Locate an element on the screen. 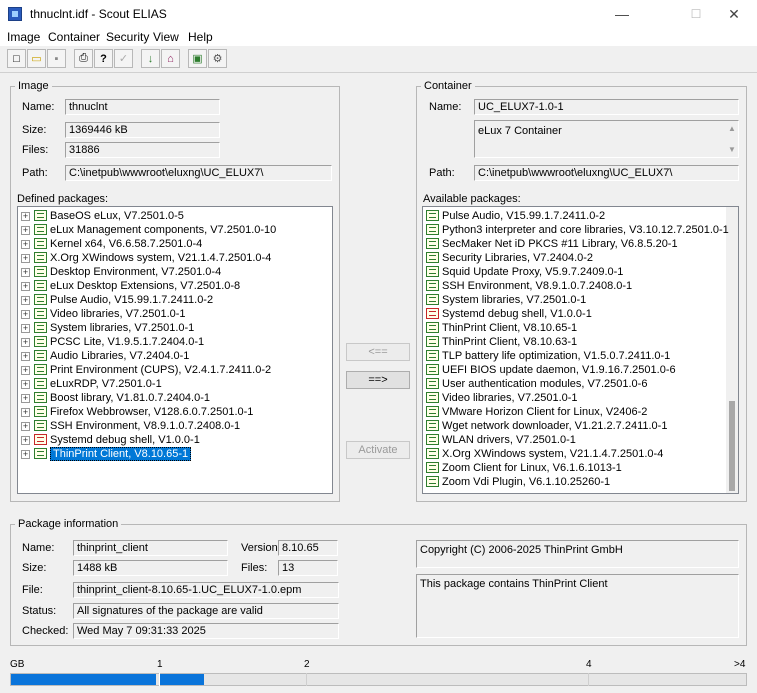 The image size is (757, 693). usage-tick-gb: GB is located at coordinates (17, 664).